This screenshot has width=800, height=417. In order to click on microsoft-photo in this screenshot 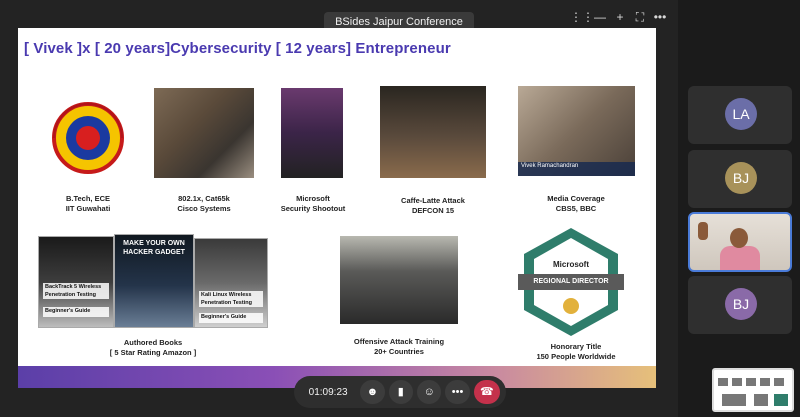, I will do `click(312, 133)`.